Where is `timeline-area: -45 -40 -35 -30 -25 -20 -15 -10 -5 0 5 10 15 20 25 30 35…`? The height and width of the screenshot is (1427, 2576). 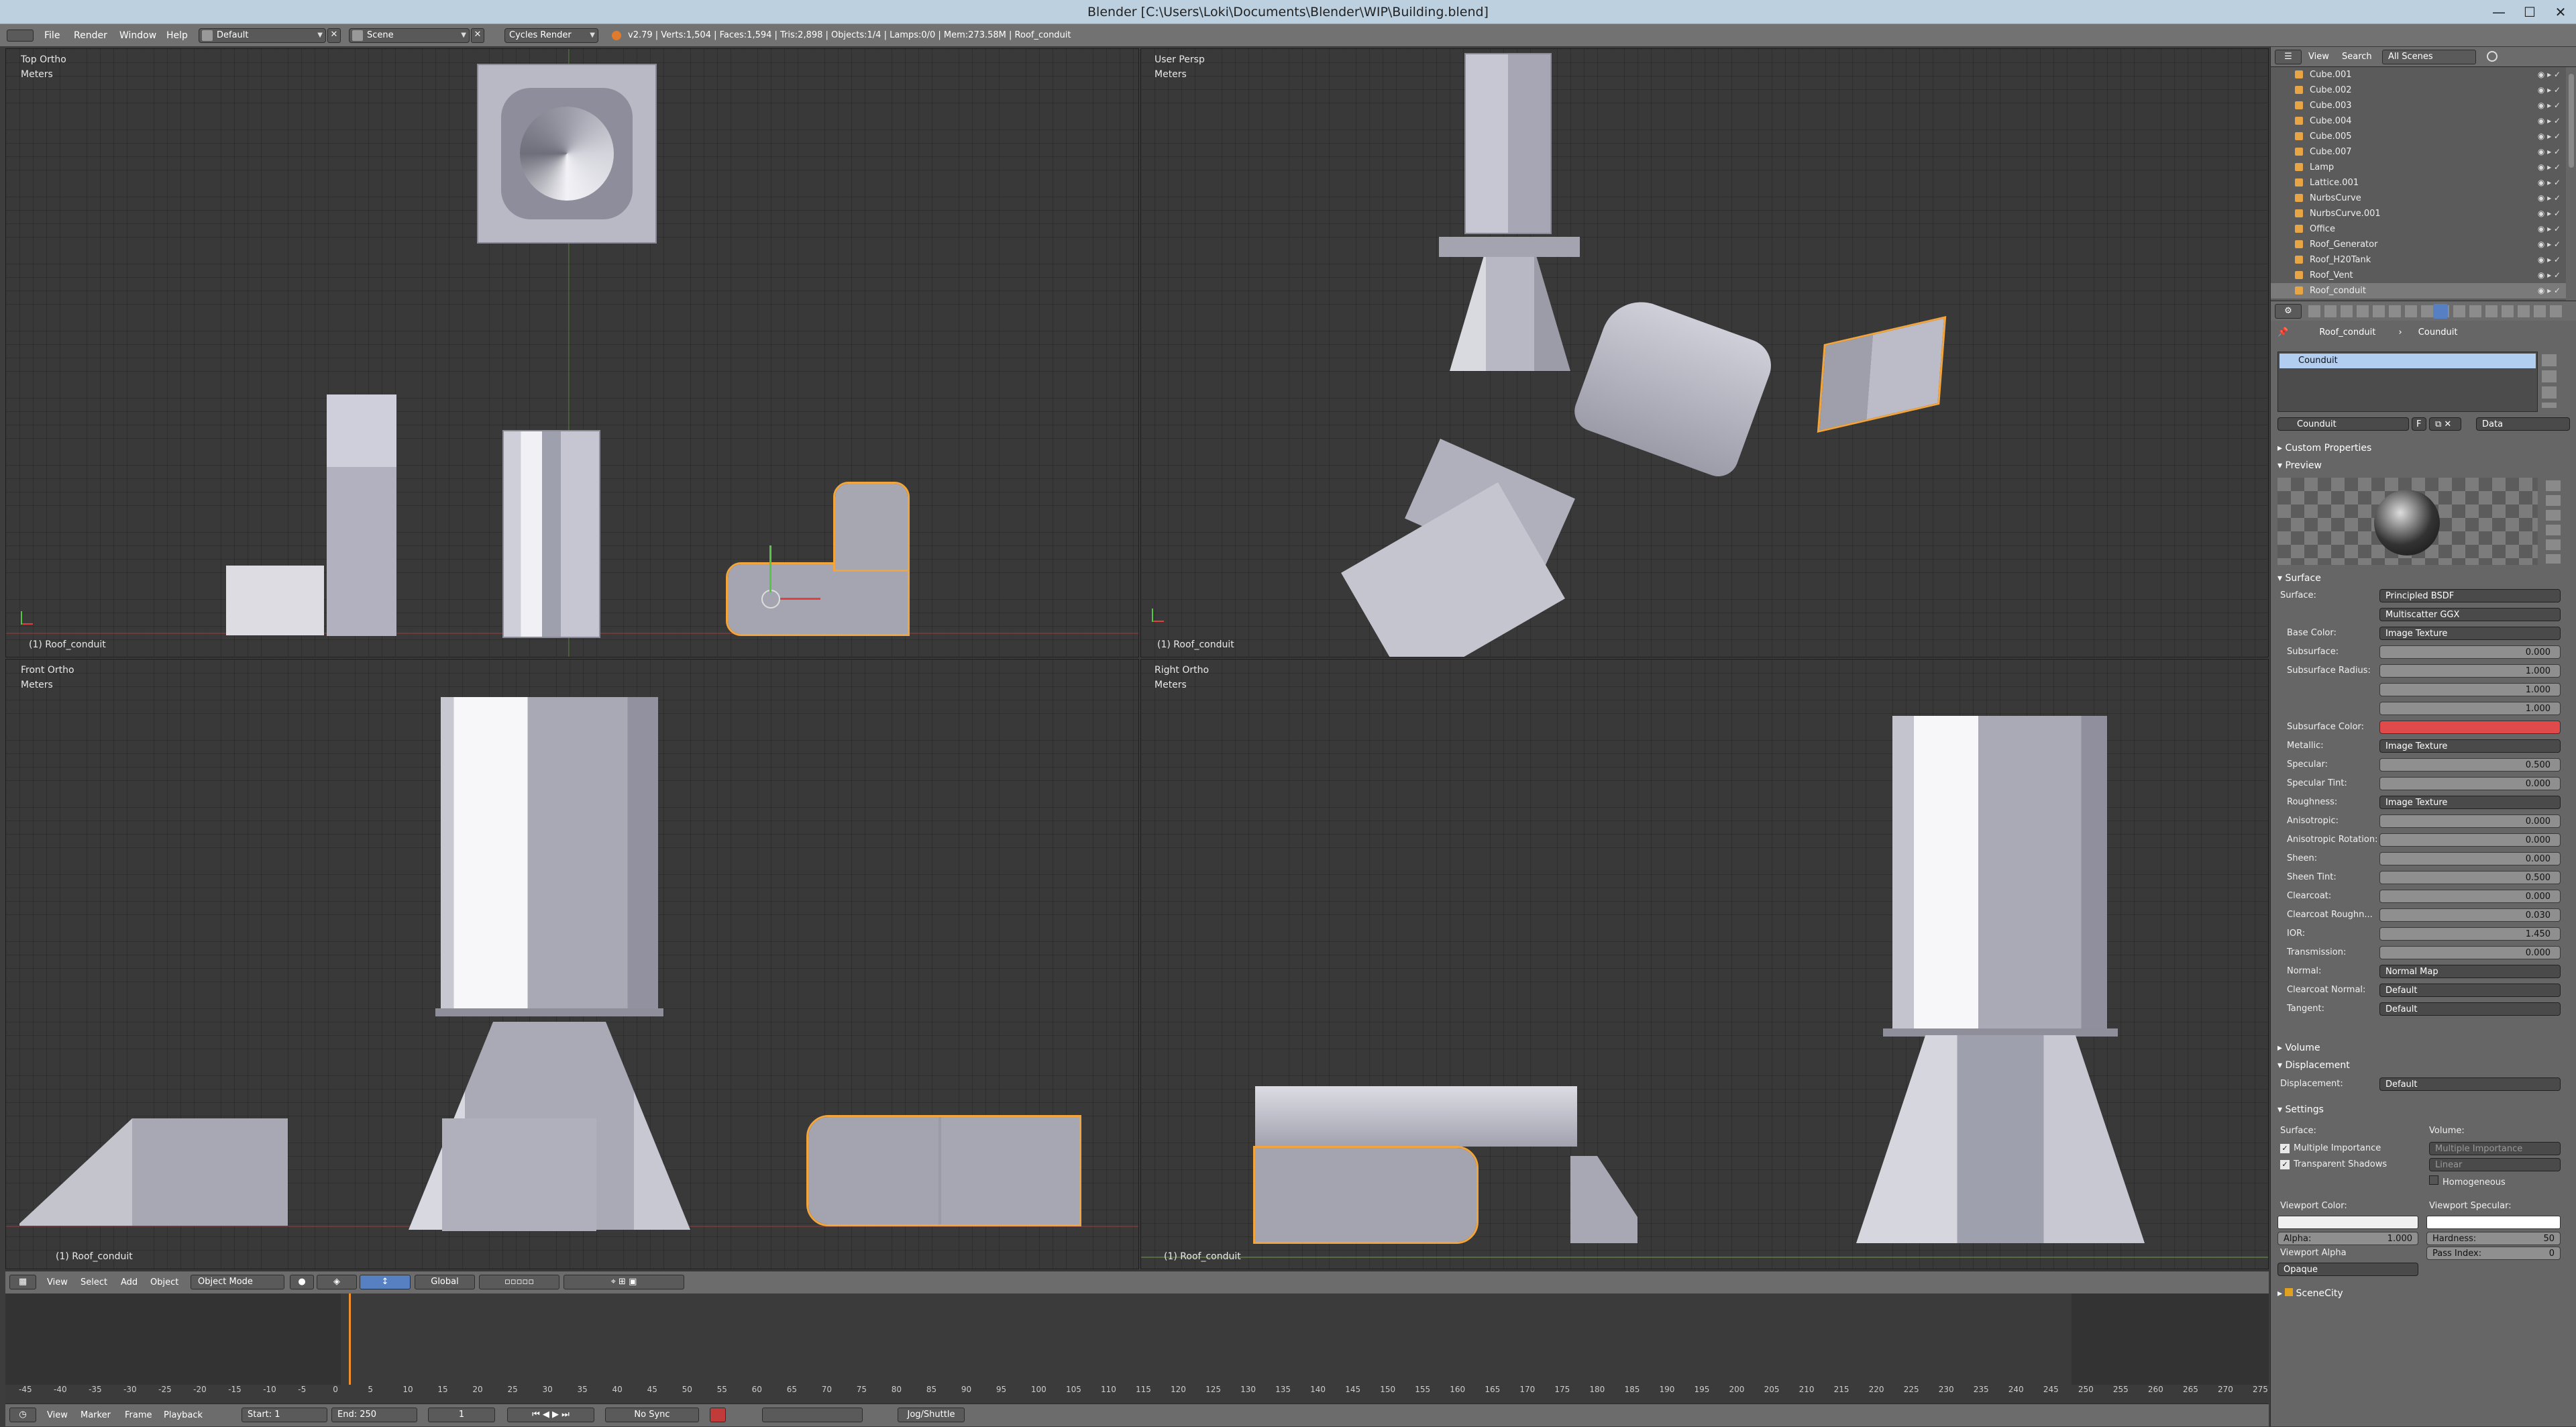
timeline-area: -45 -40 -35 -30 -25 -20 -15 -10 -5 0 5 10 15 20 25 30 35… is located at coordinates (1137, 1348).